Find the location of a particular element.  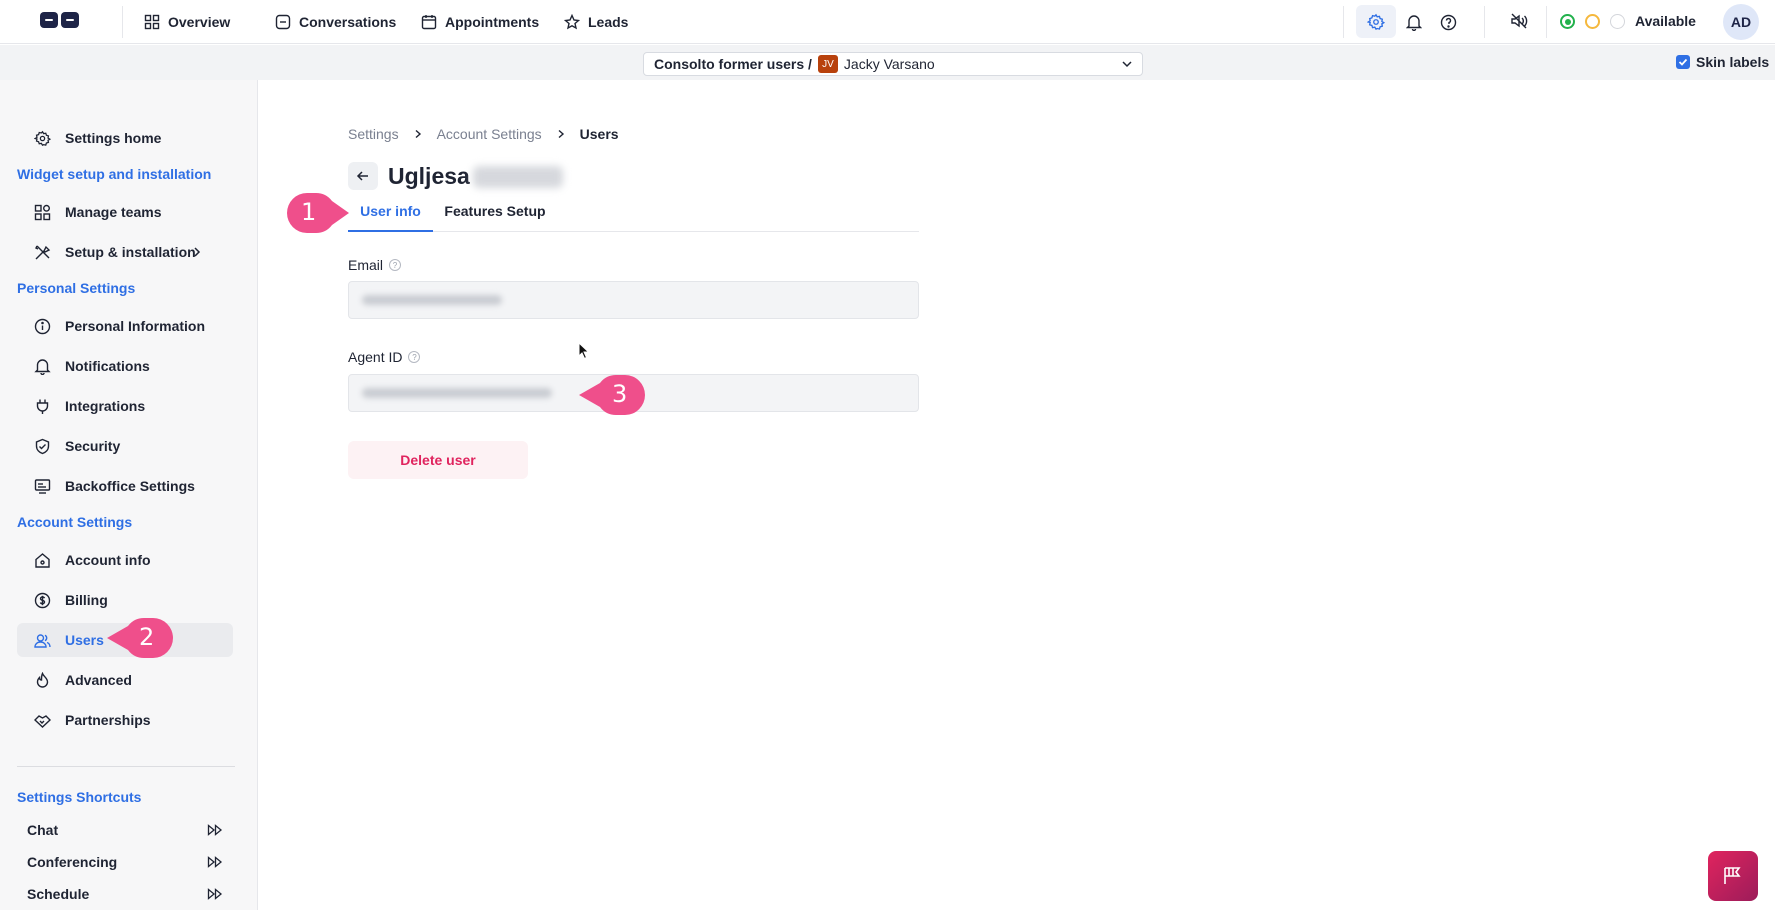

gear-icon is located at coordinates (1376, 21).